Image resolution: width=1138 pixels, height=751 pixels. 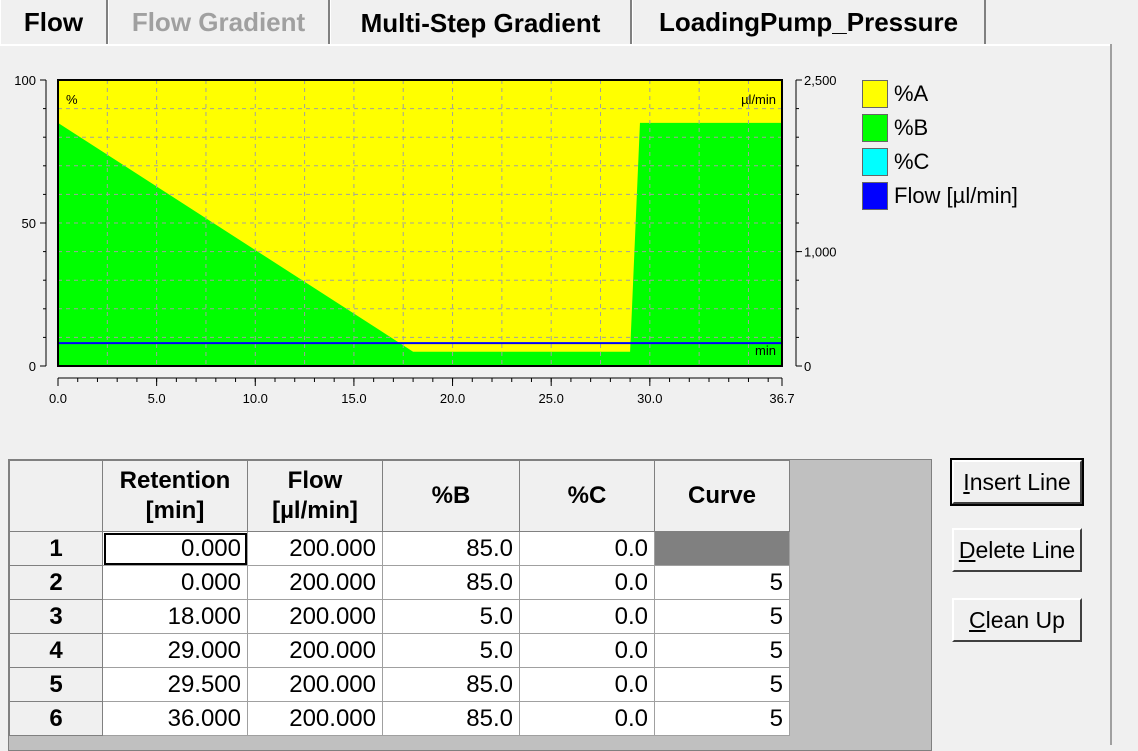 What do you see at coordinates (452, 398) in the screenshot?
I see `x-axis-tick-label: 20.0` at bounding box center [452, 398].